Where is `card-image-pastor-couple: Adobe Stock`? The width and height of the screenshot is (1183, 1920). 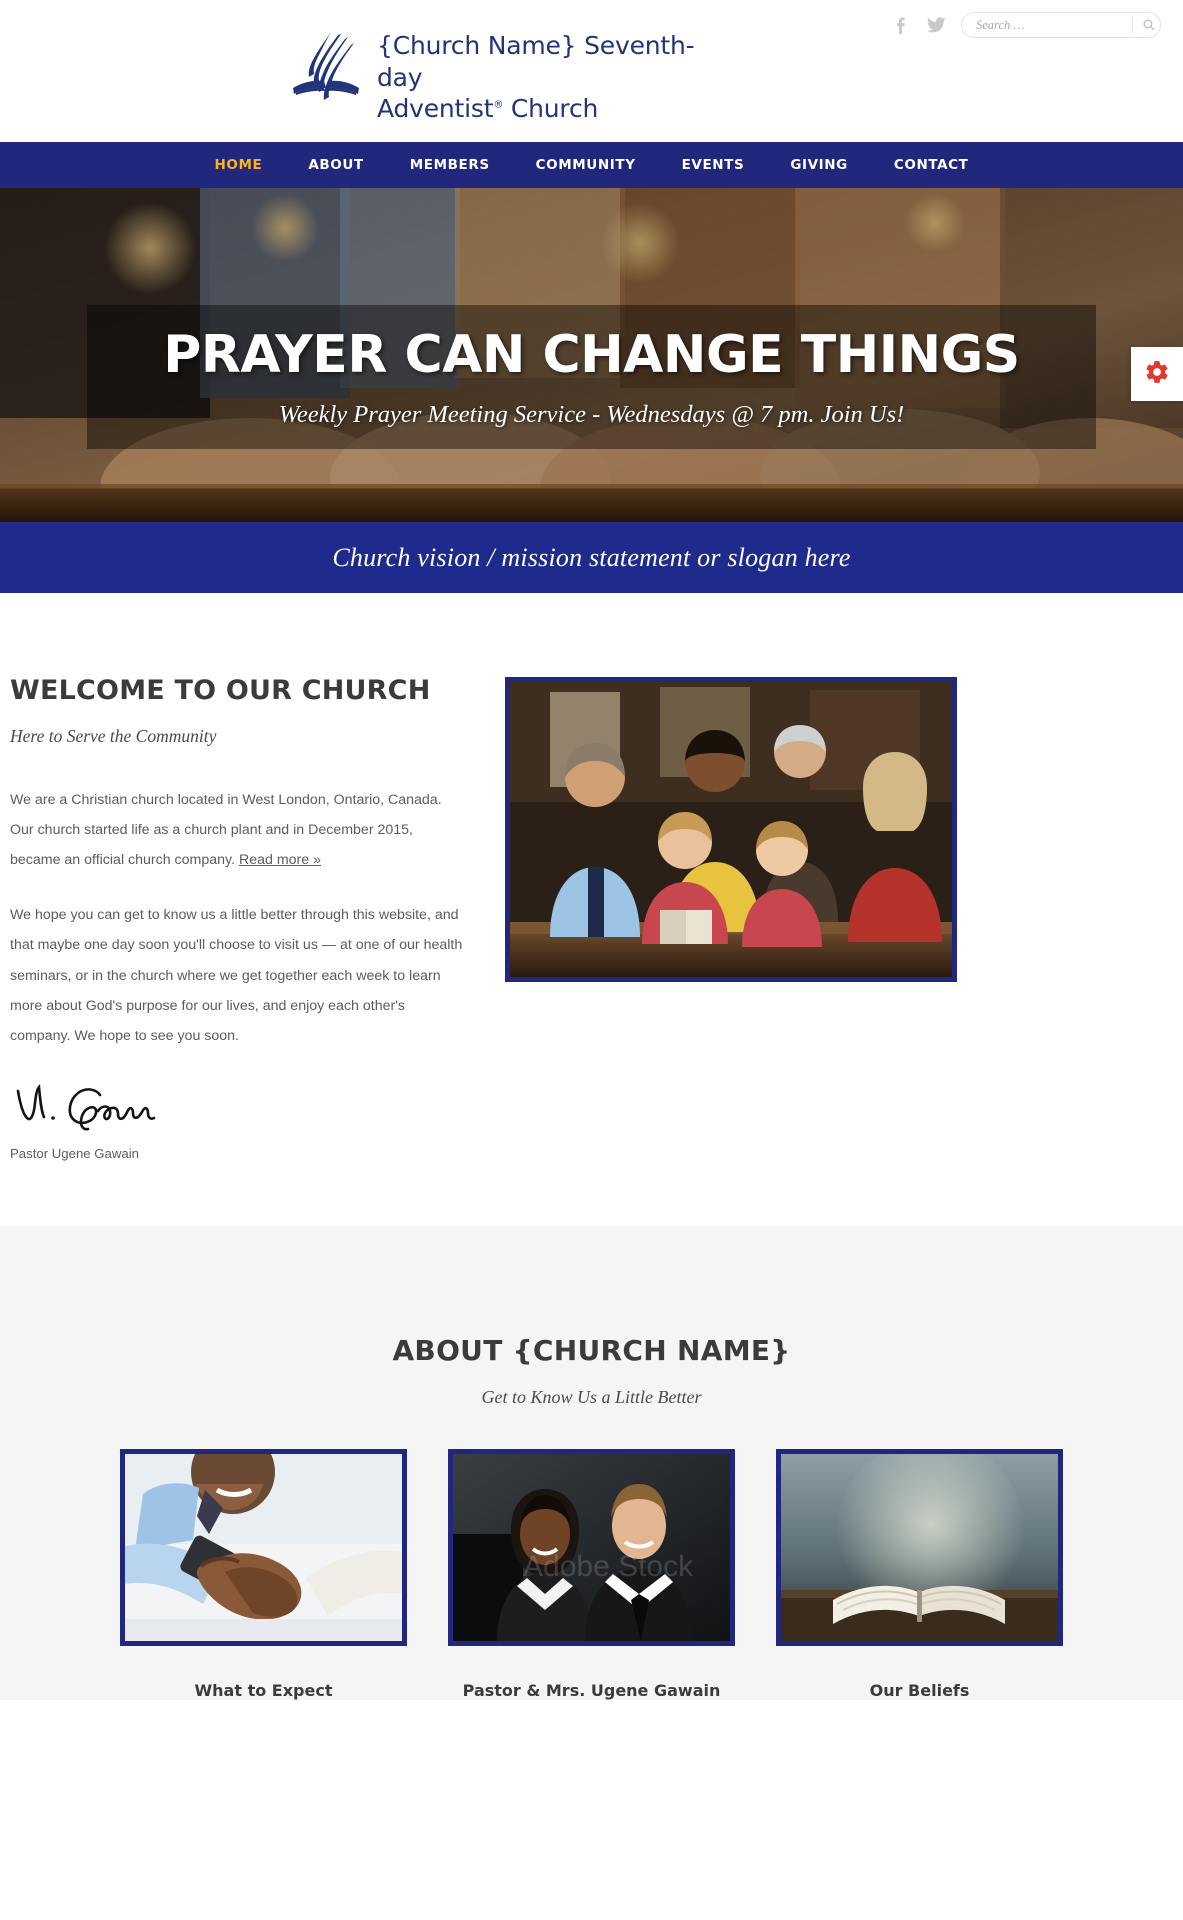
card-image-pastor-couple: Adobe Stock is located at coordinates (591, 1547).